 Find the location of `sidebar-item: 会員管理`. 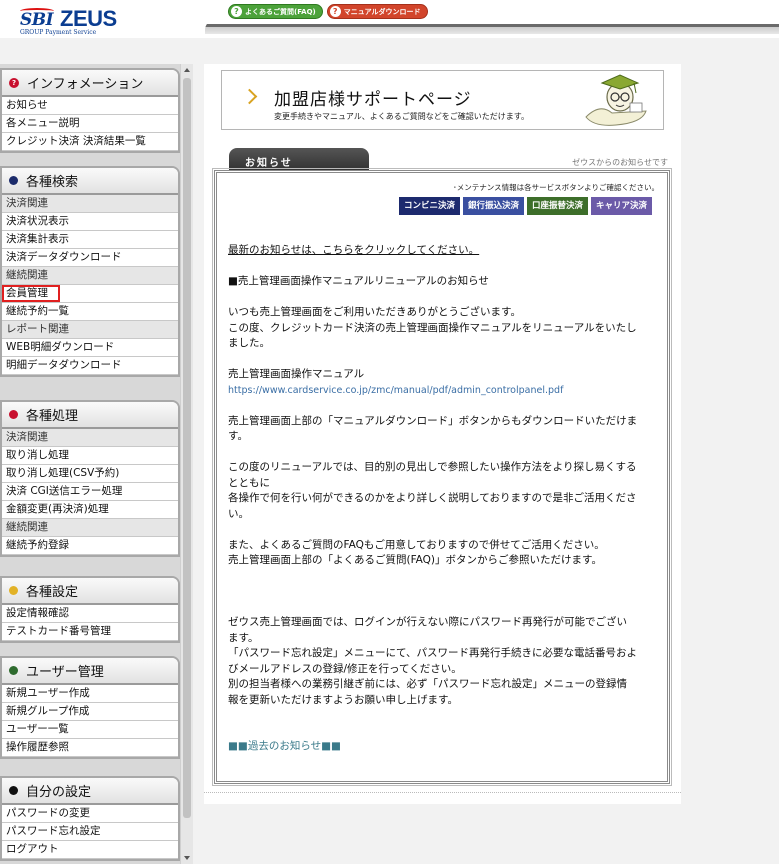

sidebar-item: 会員管理 is located at coordinates (90, 294).